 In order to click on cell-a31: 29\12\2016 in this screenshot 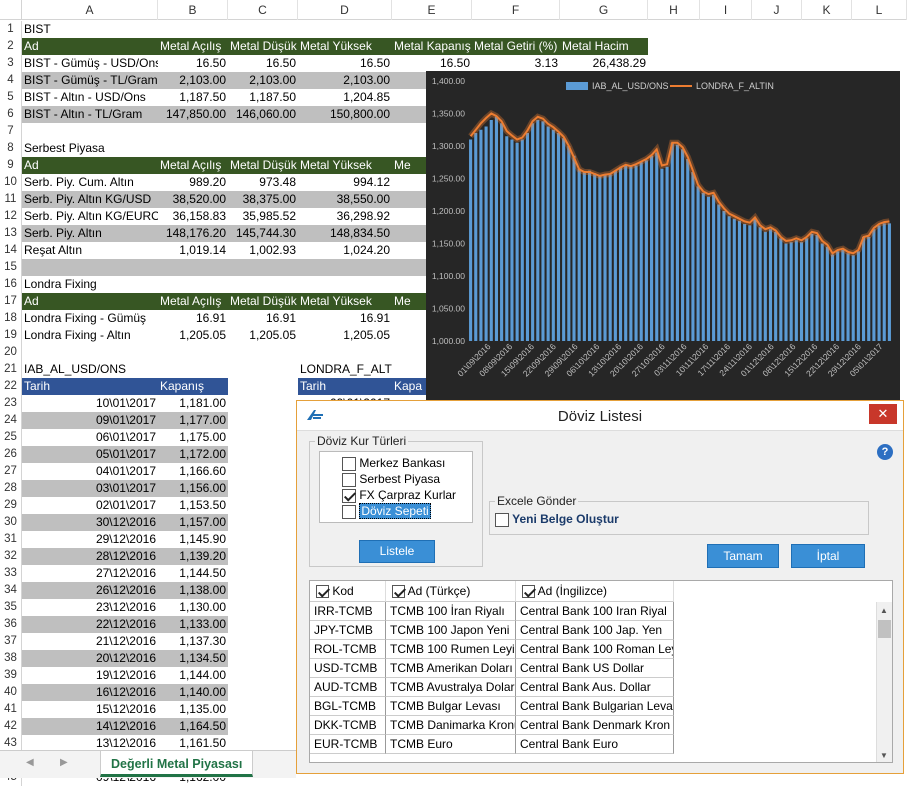, I will do `click(90, 539)`.